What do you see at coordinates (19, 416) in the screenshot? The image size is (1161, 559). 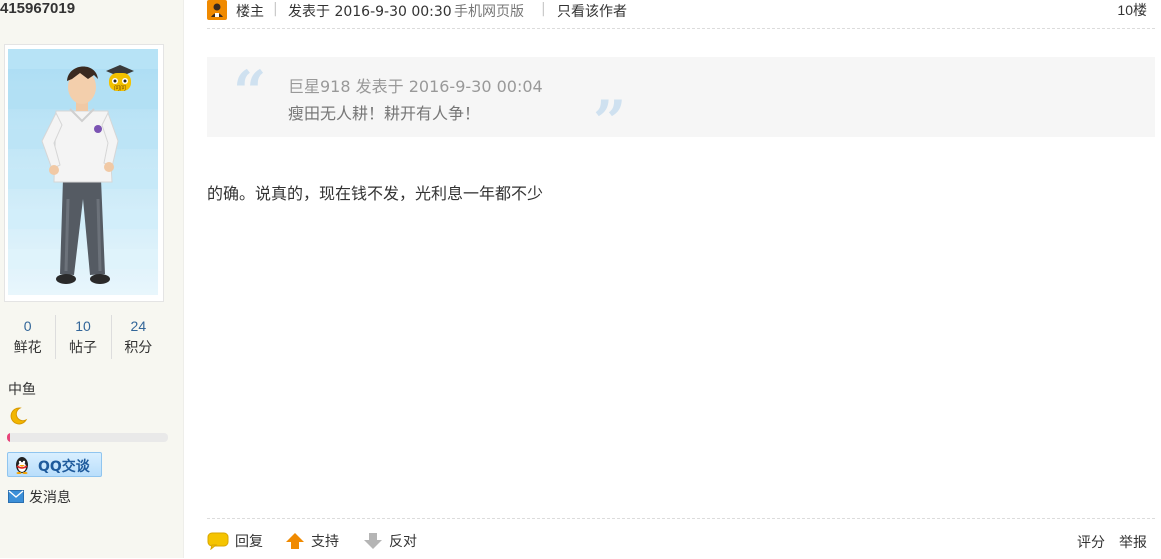 I see `crescent-moon-icon` at bounding box center [19, 416].